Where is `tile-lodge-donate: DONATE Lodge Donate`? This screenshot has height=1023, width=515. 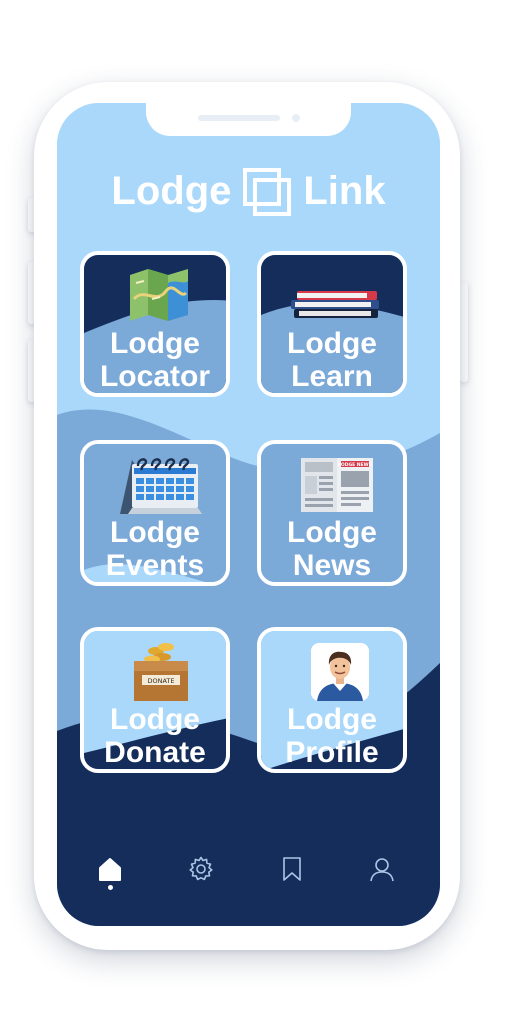 tile-lodge-donate: DONATE Lodge Donate is located at coordinates (155, 700).